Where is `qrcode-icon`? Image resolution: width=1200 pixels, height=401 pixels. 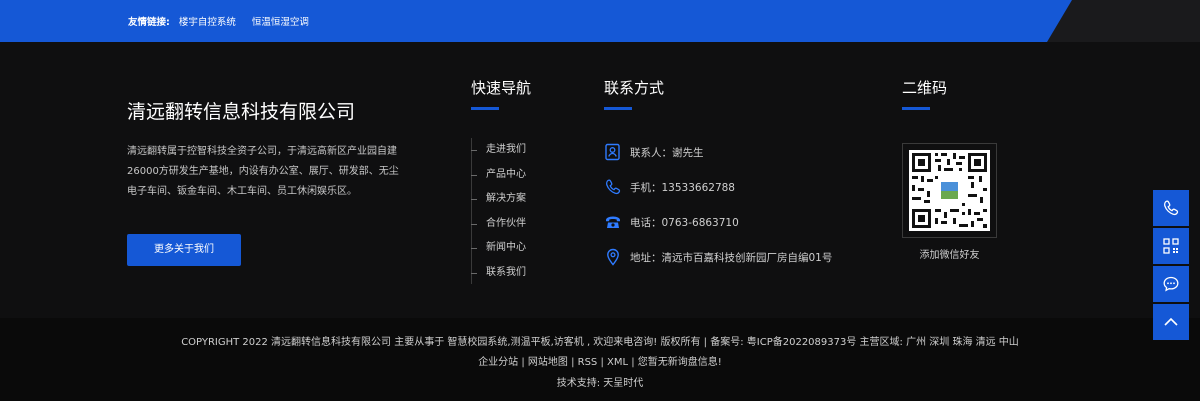 qrcode-icon is located at coordinates (1171, 246).